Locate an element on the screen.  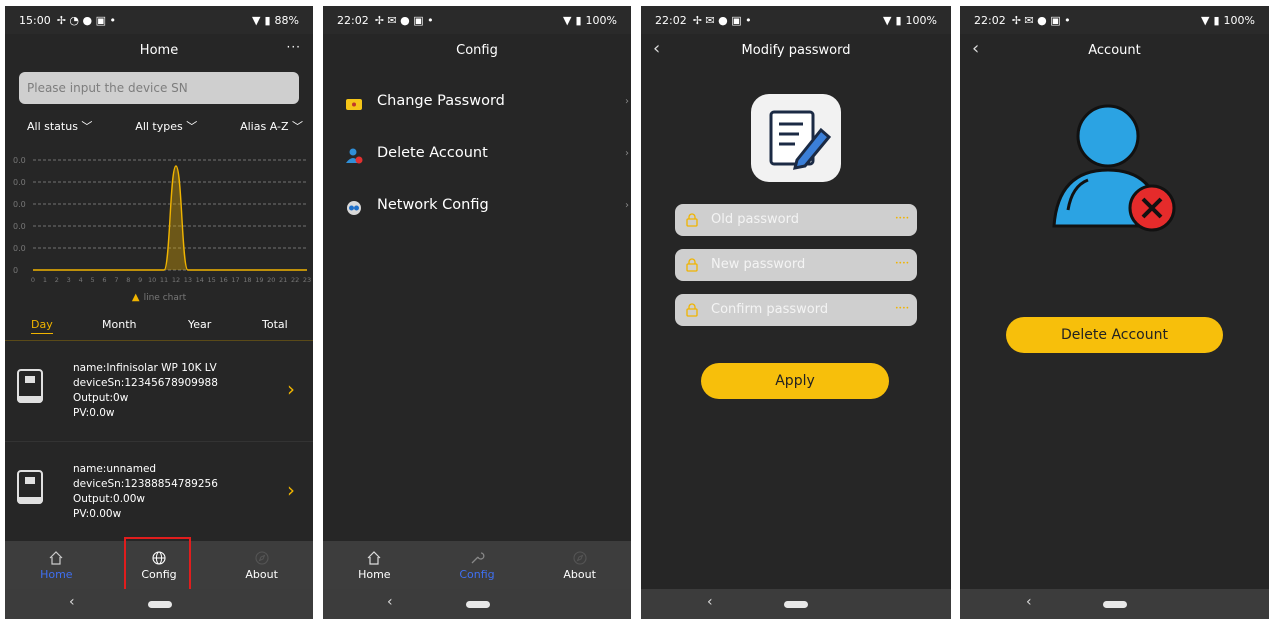
sort-filter: Alias A-Z ﹀ is located at coordinates (271, 130).